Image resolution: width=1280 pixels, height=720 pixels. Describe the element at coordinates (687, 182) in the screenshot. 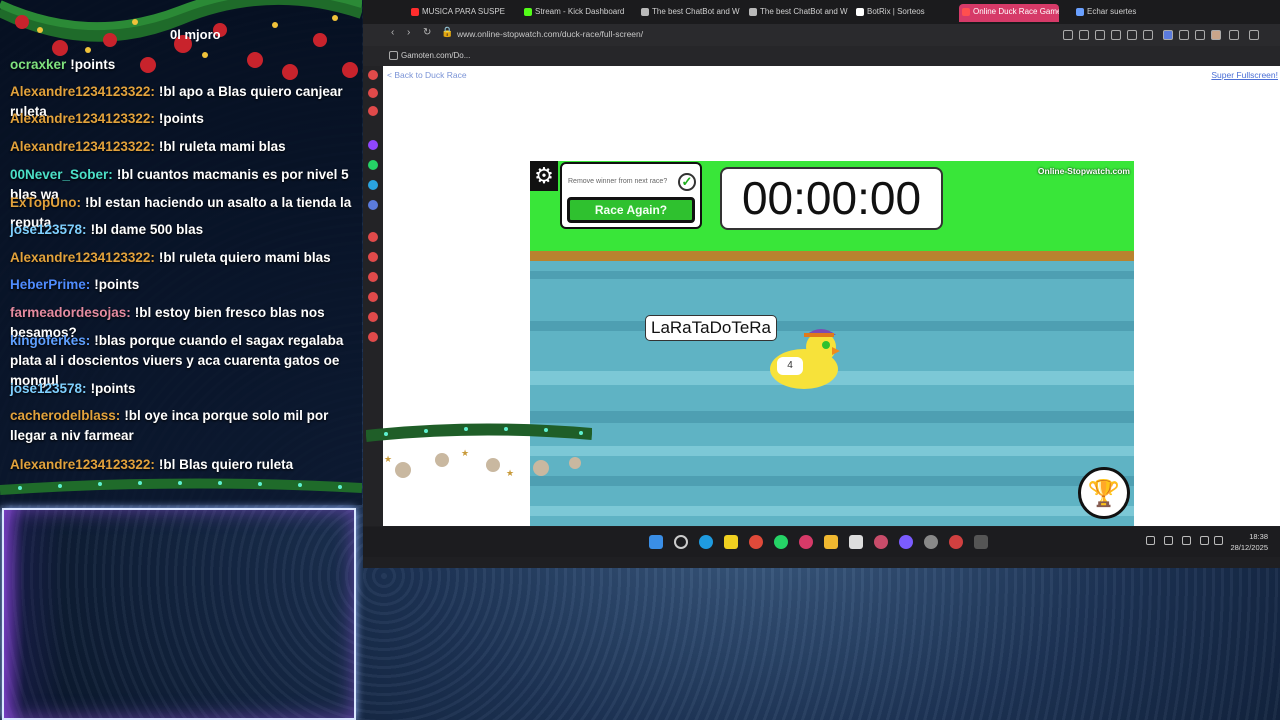

I see `remove-winner-checkbox: ✓` at that location.